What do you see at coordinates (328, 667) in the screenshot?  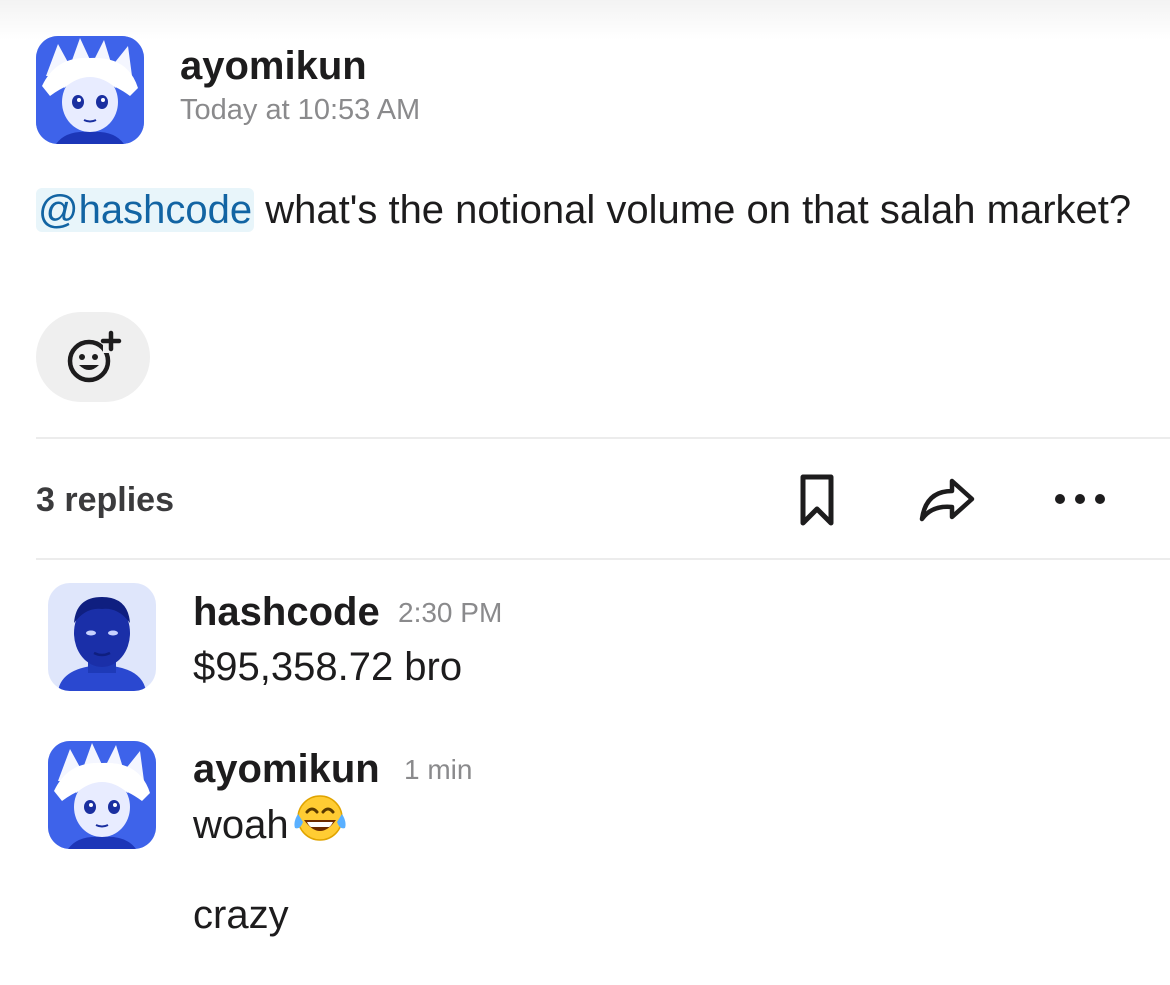 I see `reply-text: $95,358.72 bro` at bounding box center [328, 667].